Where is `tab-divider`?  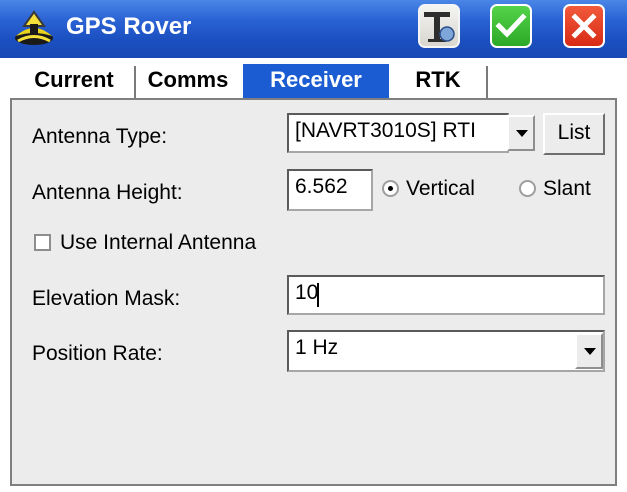
tab-divider is located at coordinates (487, 82).